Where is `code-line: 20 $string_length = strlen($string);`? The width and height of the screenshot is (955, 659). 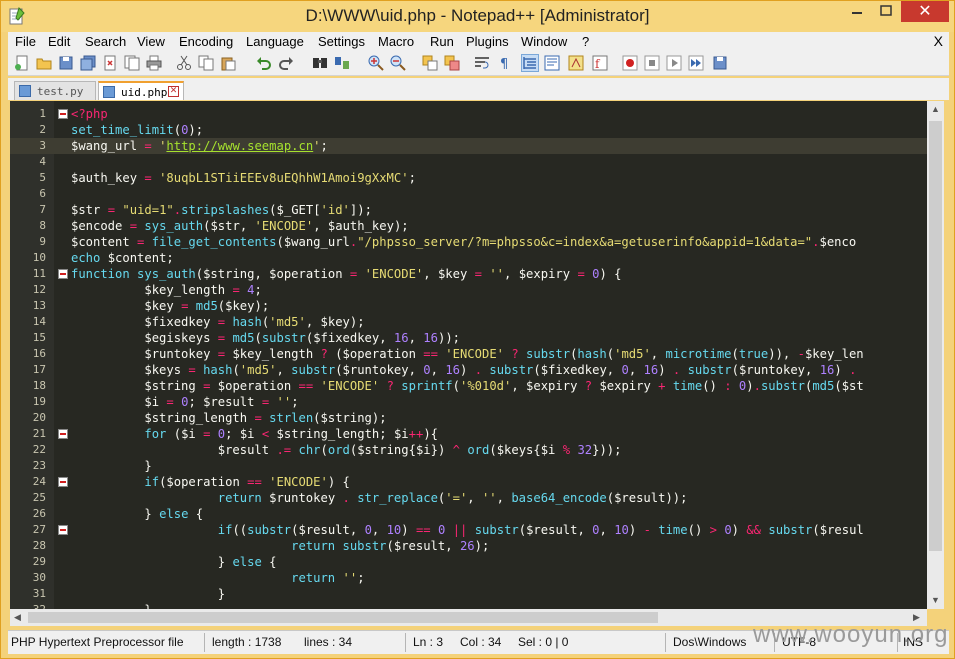 code-line: 20 $string_length = strlen($string); is located at coordinates (468, 418).